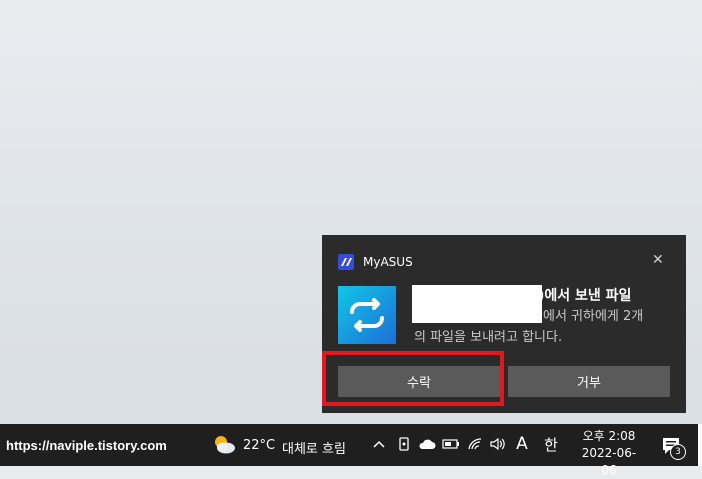  I want to click on toast-body-line1: 에서 귀하에게 2개, so click(593, 316).